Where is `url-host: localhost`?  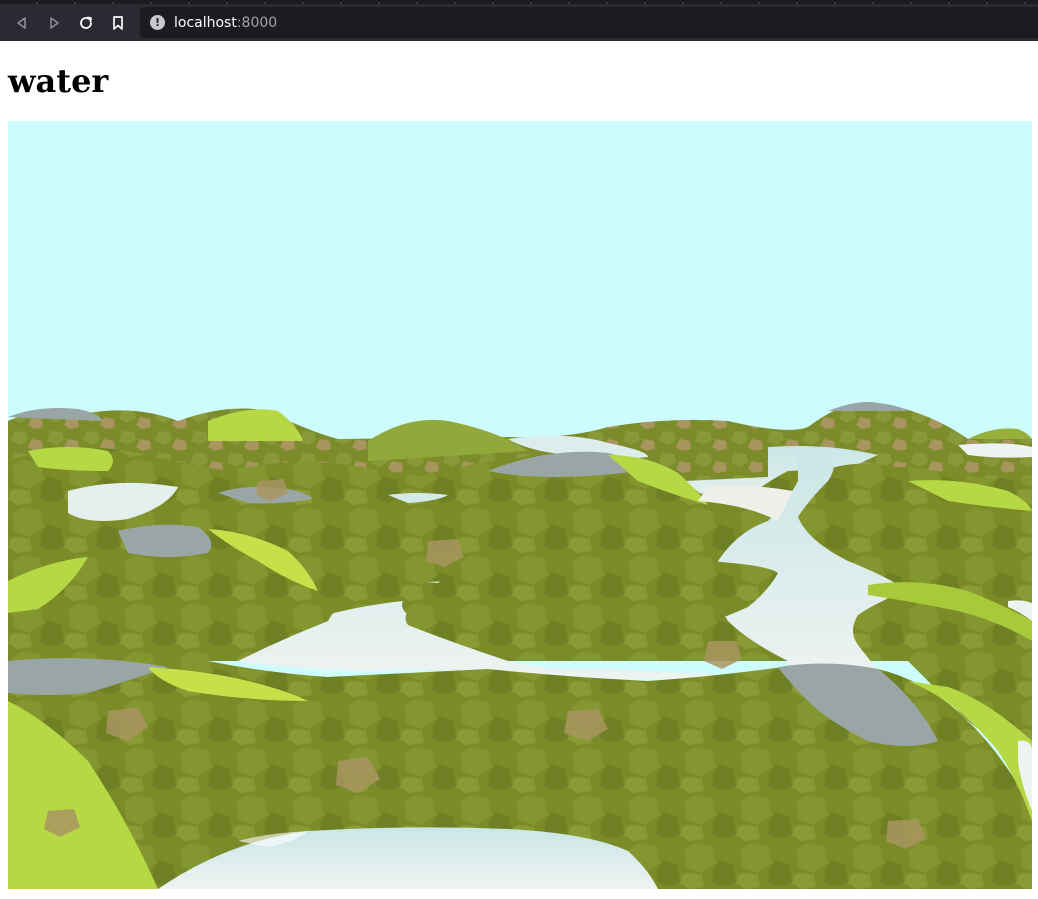
url-host: localhost is located at coordinates (205, 22).